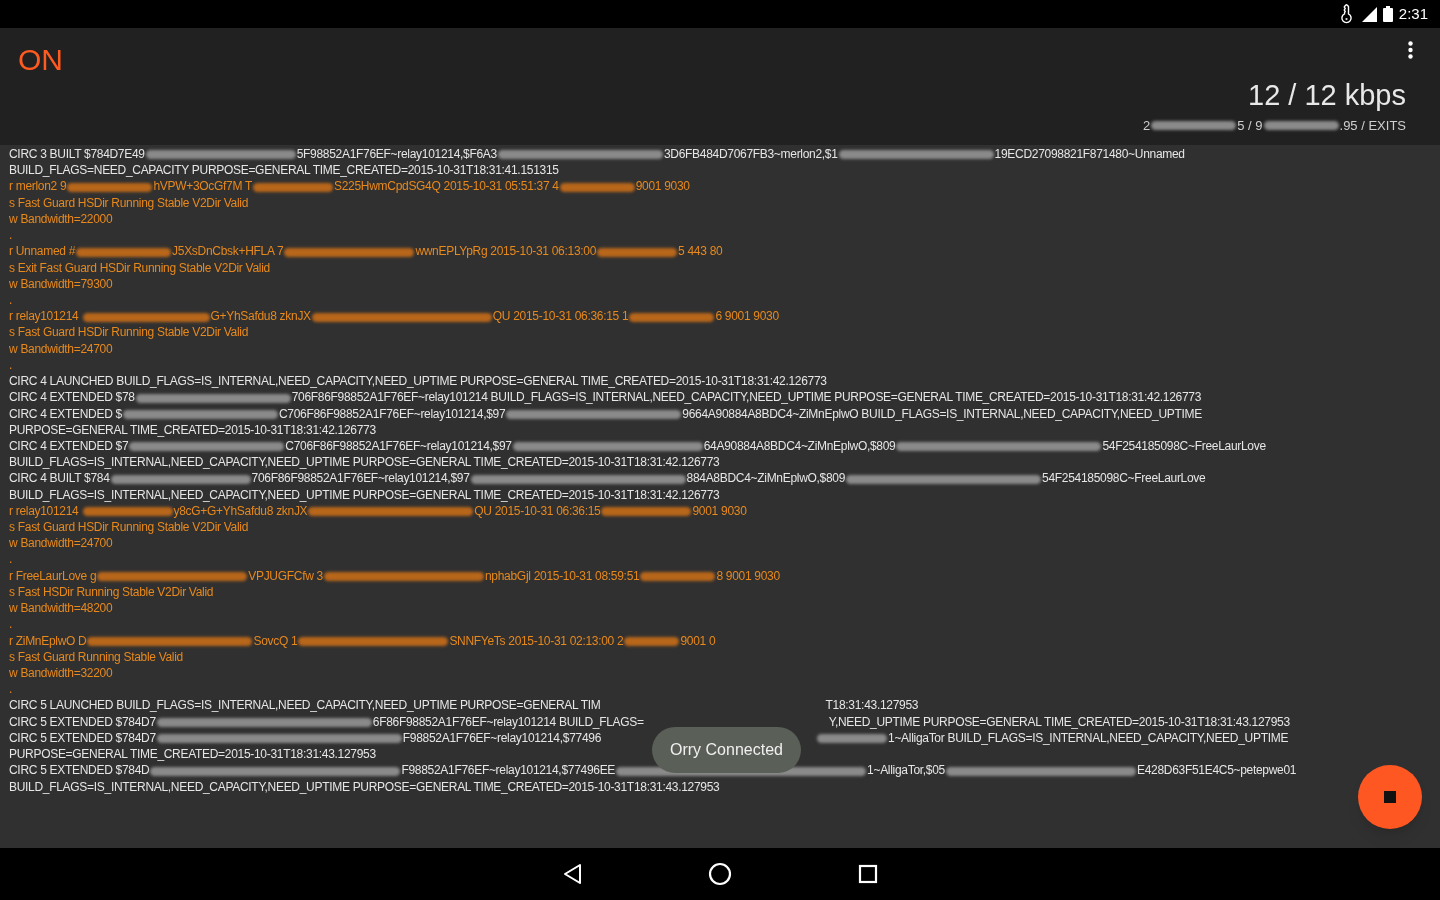 The image size is (1440, 900). What do you see at coordinates (1390, 797) in the screenshot?
I see `stop-icon` at bounding box center [1390, 797].